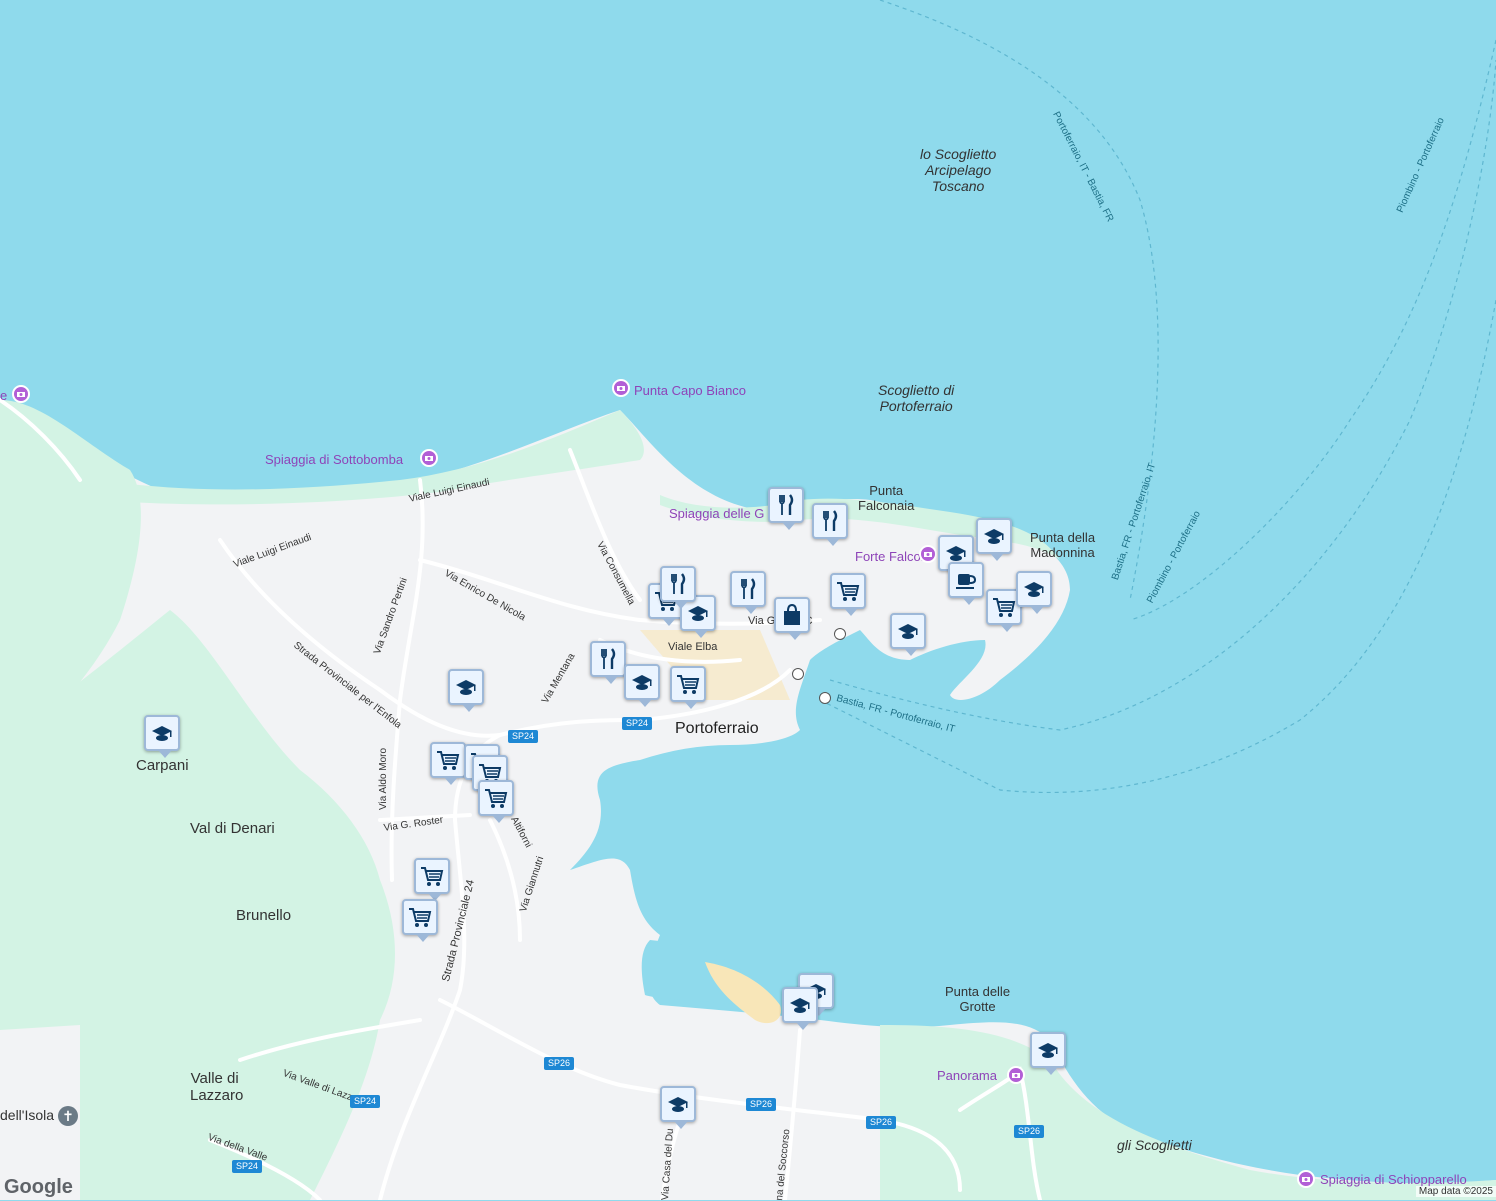 This screenshot has height=1201, width=1496. What do you see at coordinates (958, 170) in the screenshot?
I see `label-lo-scoglietto: lo Scoglietto Arcipelago Toscano` at bounding box center [958, 170].